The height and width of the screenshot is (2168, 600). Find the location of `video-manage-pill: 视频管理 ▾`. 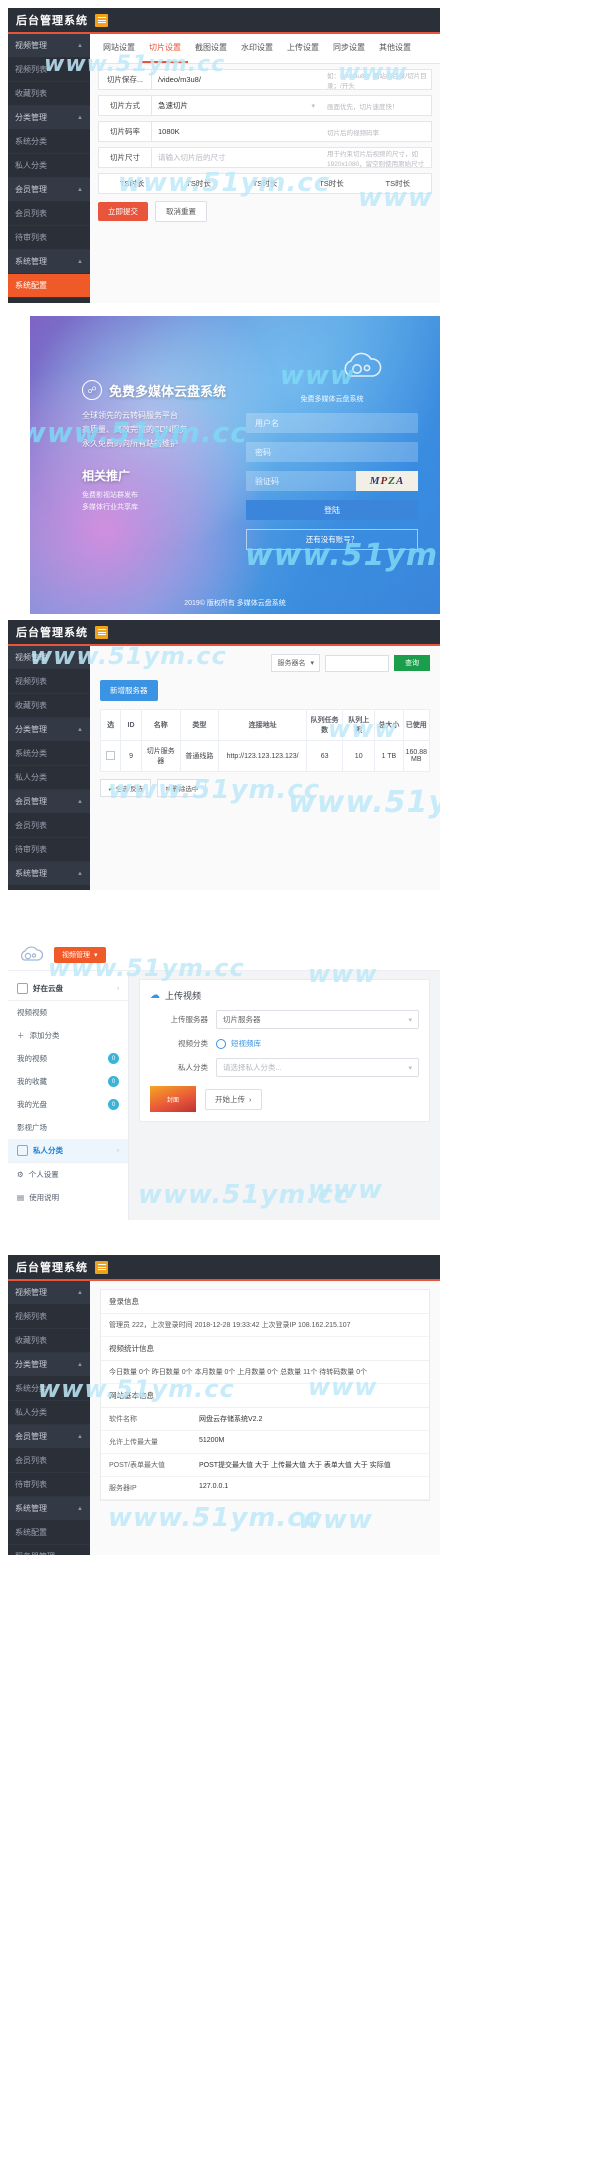

video-manage-pill: 视频管理 ▾ is located at coordinates (80, 955).